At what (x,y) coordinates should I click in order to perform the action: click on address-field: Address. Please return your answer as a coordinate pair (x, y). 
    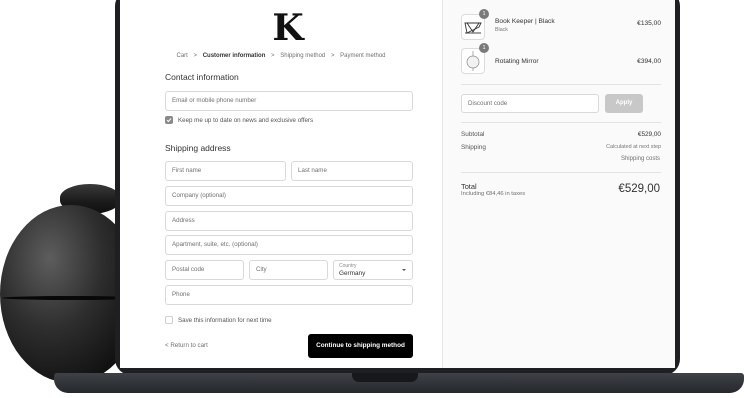
    Looking at the image, I should click on (289, 221).